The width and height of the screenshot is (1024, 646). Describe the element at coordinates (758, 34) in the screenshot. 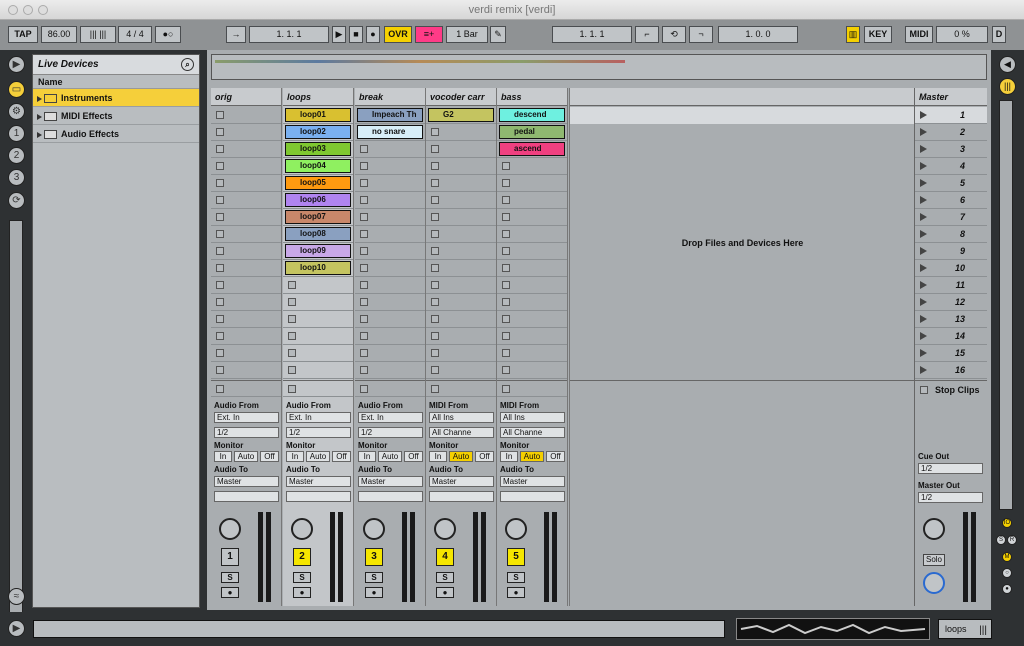

I see `loop-length-field: 1. 0. 0` at that location.